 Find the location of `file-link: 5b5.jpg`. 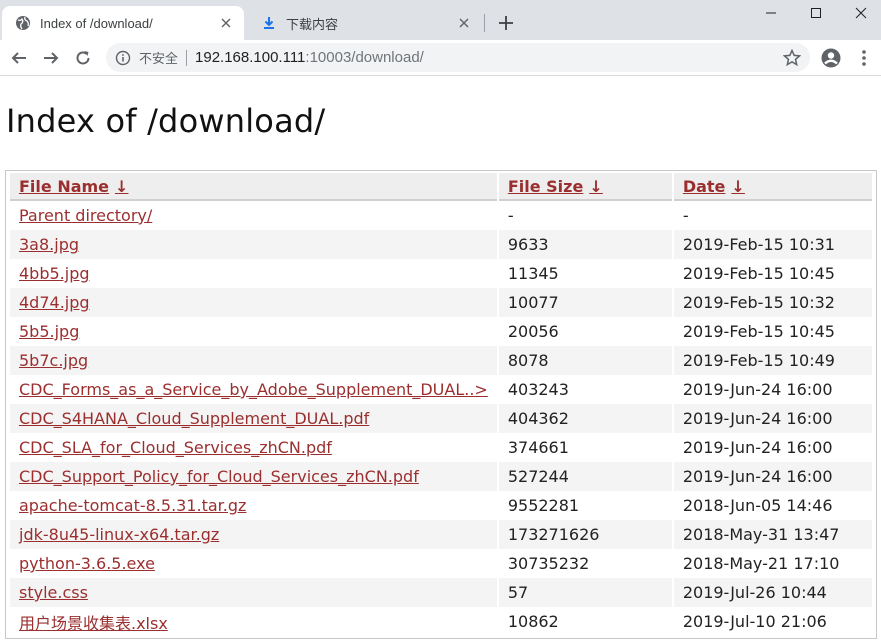

file-link: 5b5.jpg is located at coordinates (49, 331).